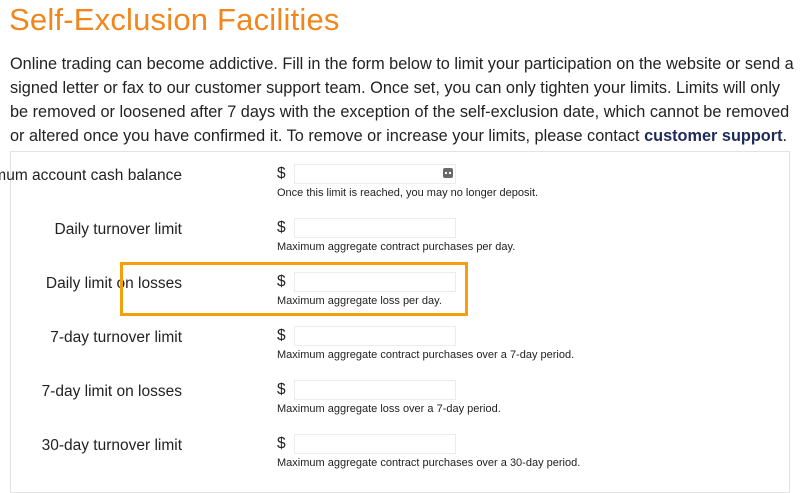  What do you see at coordinates (785, 136) in the screenshot?
I see `intro-end: .` at bounding box center [785, 136].